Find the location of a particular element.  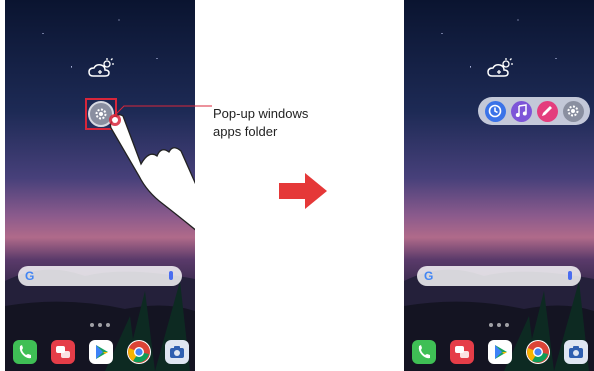

popup-apps-folder is located at coordinates (534, 111).